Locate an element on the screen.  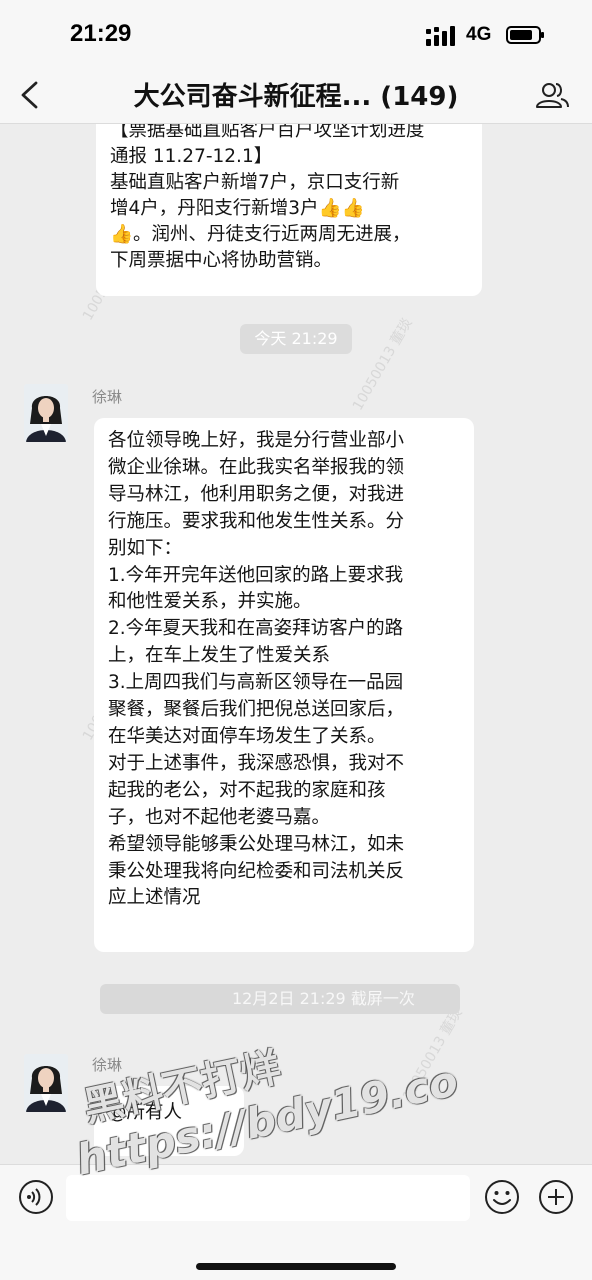
status-bar: 21:29 4G is located at coordinates (296, 34).